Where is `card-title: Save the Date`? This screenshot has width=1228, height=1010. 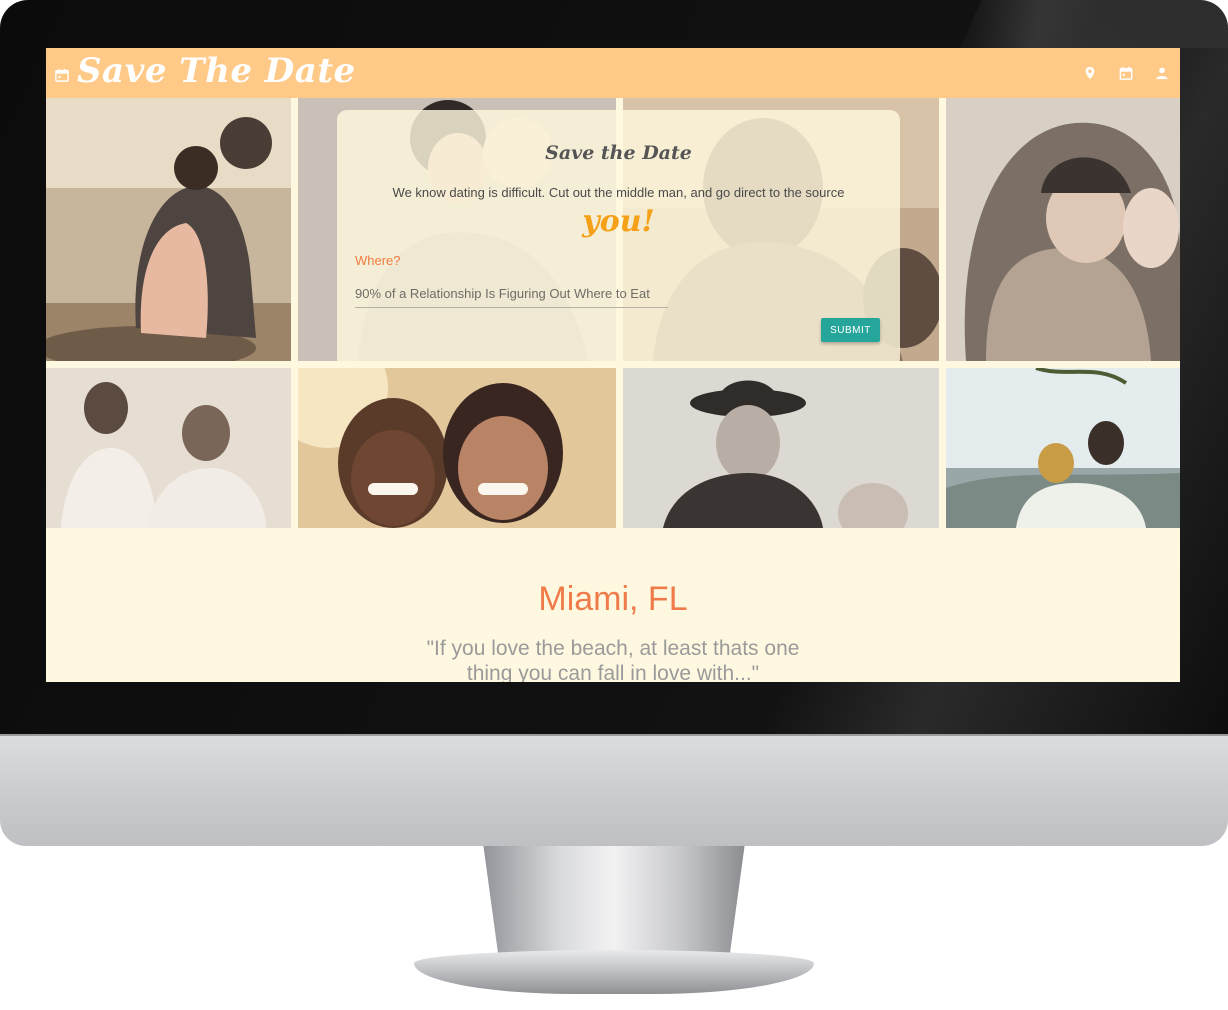 card-title: Save the Date is located at coordinates (618, 153).